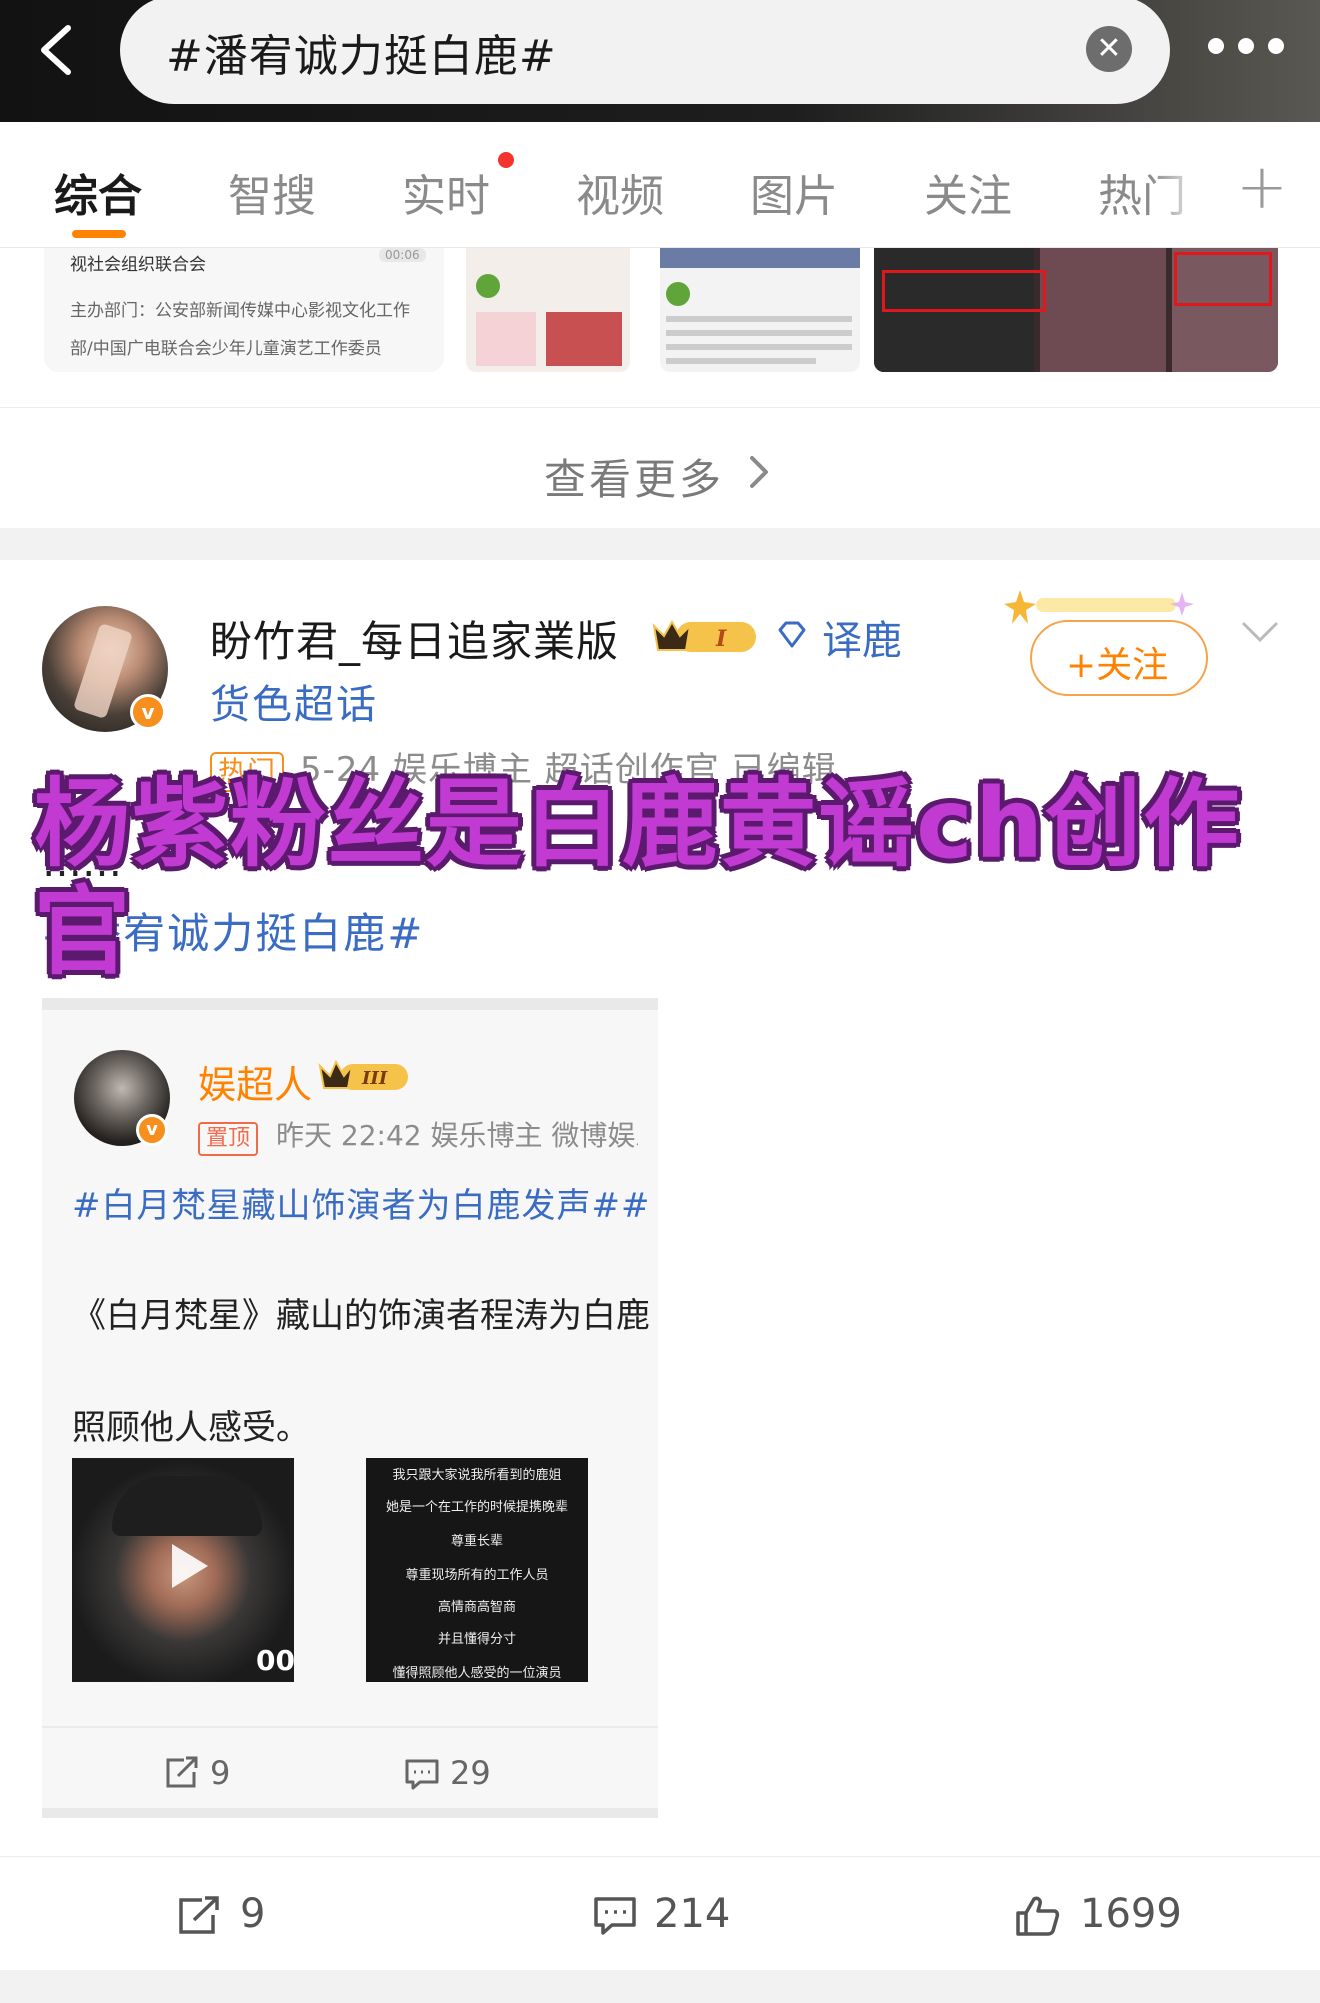 The height and width of the screenshot is (2003, 1320). Describe the element at coordinates (361, 1316) in the screenshot. I see `quoted-text-line: 《白月梵星》藏山的饰演者程涛为白鹿` at that location.